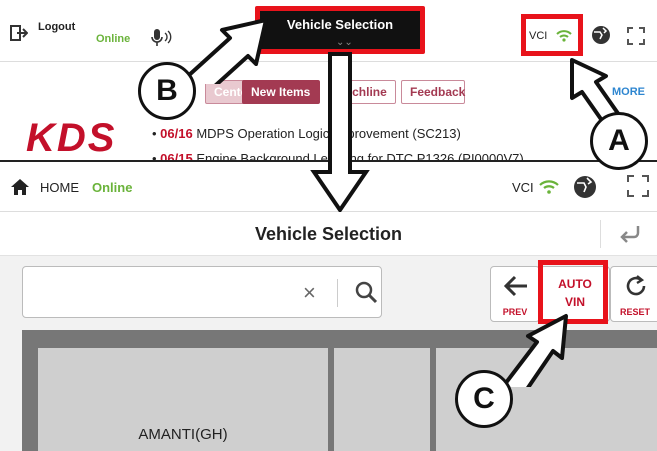  What do you see at coordinates (634, 312) in the screenshot?
I see `reset-label: RESET` at bounding box center [634, 312].